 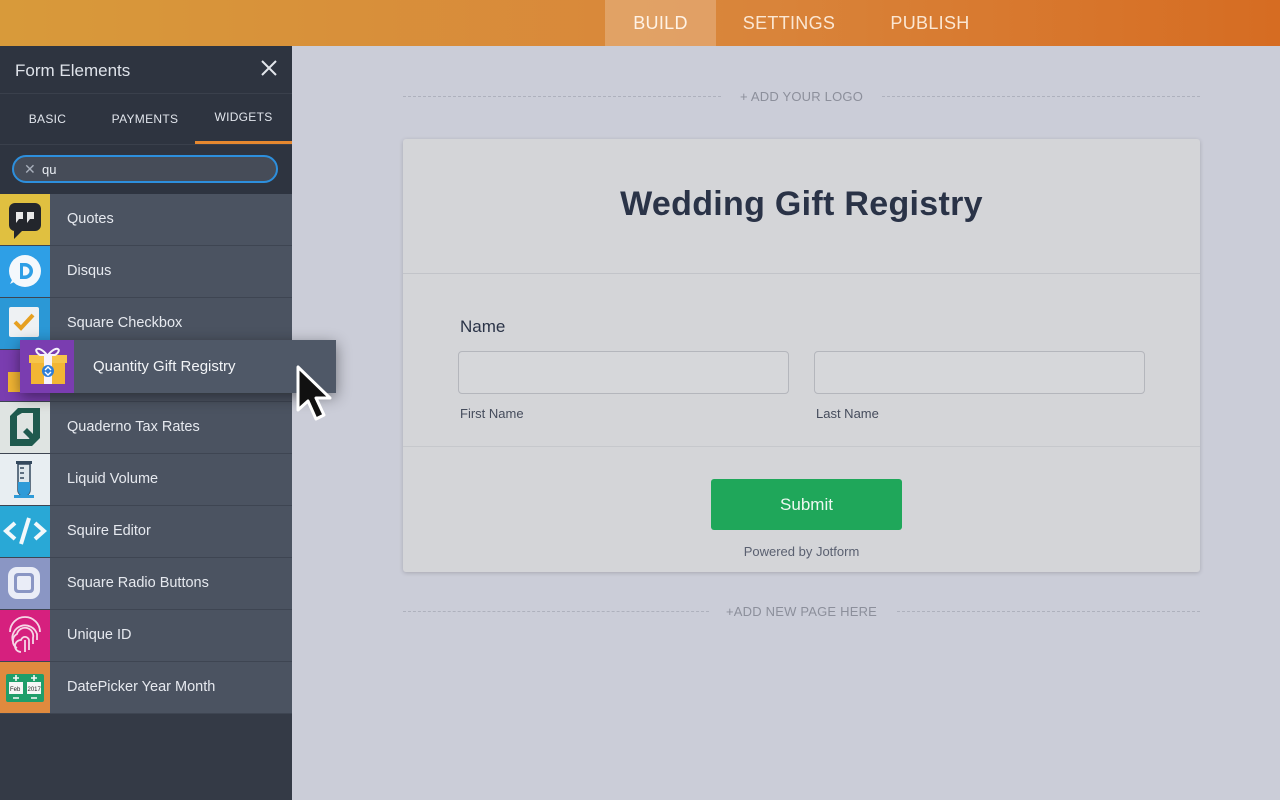 I want to click on first-name-field, so click(x=623, y=372).